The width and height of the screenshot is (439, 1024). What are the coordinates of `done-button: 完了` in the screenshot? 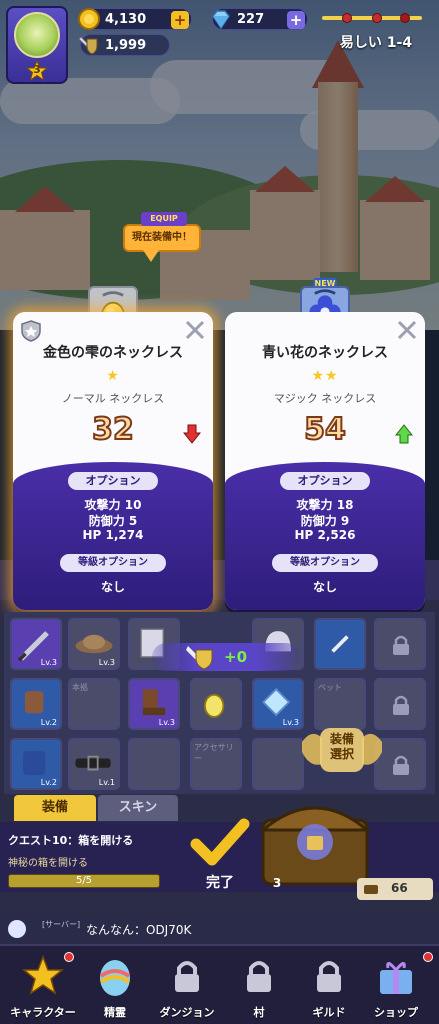 It's located at (220, 856).